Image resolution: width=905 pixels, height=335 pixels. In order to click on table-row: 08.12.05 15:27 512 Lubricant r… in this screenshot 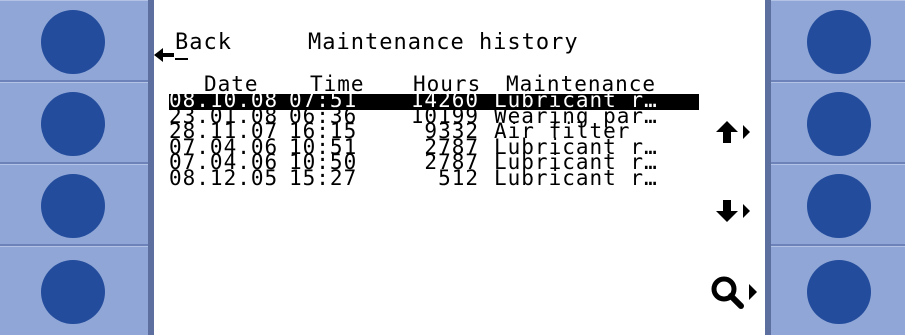, I will do `click(434, 178)`.